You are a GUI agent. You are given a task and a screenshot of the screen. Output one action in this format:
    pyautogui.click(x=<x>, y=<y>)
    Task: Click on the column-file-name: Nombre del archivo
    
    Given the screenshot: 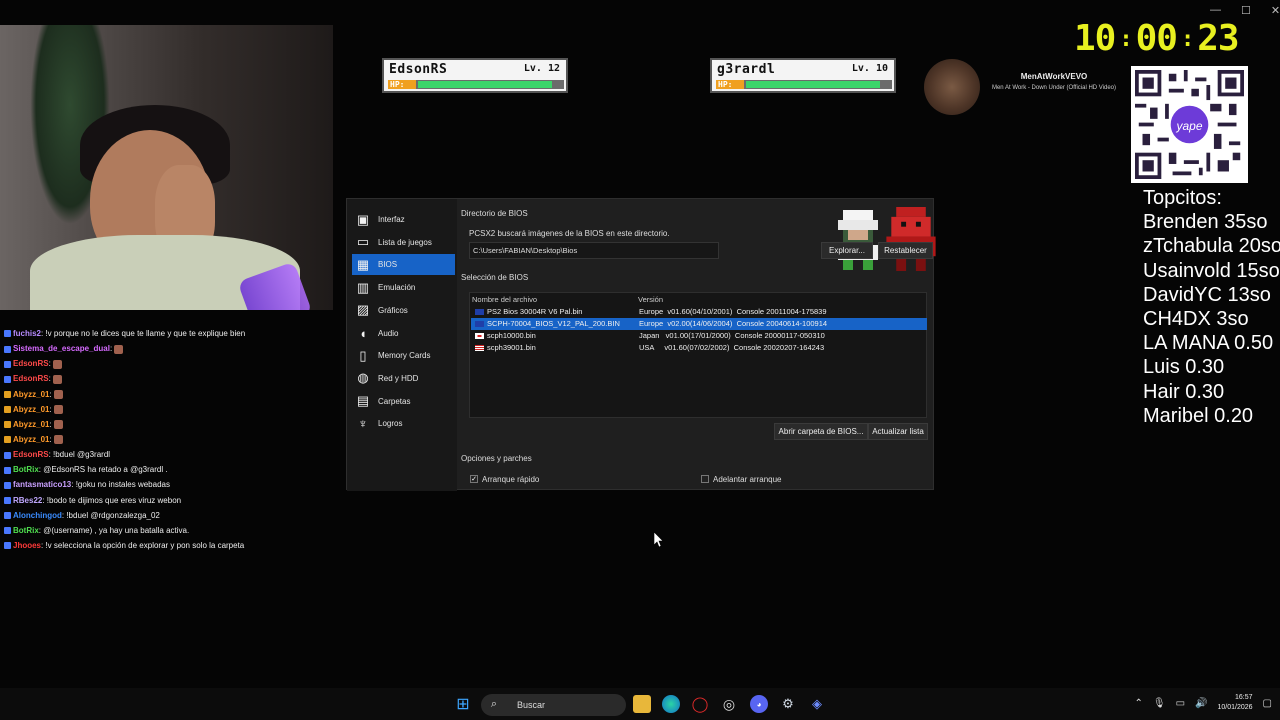 What is the action you would take?
    pyautogui.click(x=504, y=299)
    